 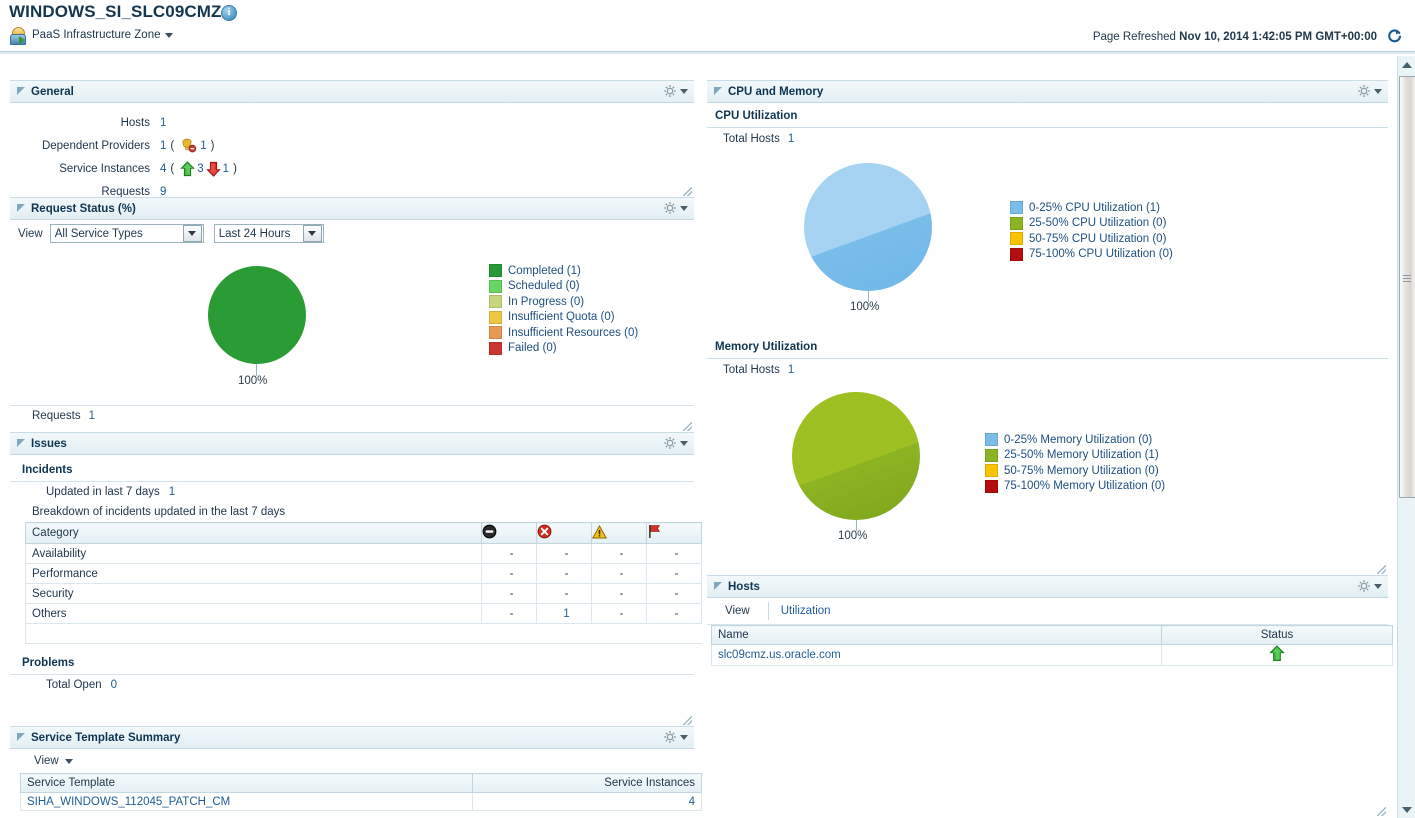 I want to click on column-fatal, so click(x=509, y=533).